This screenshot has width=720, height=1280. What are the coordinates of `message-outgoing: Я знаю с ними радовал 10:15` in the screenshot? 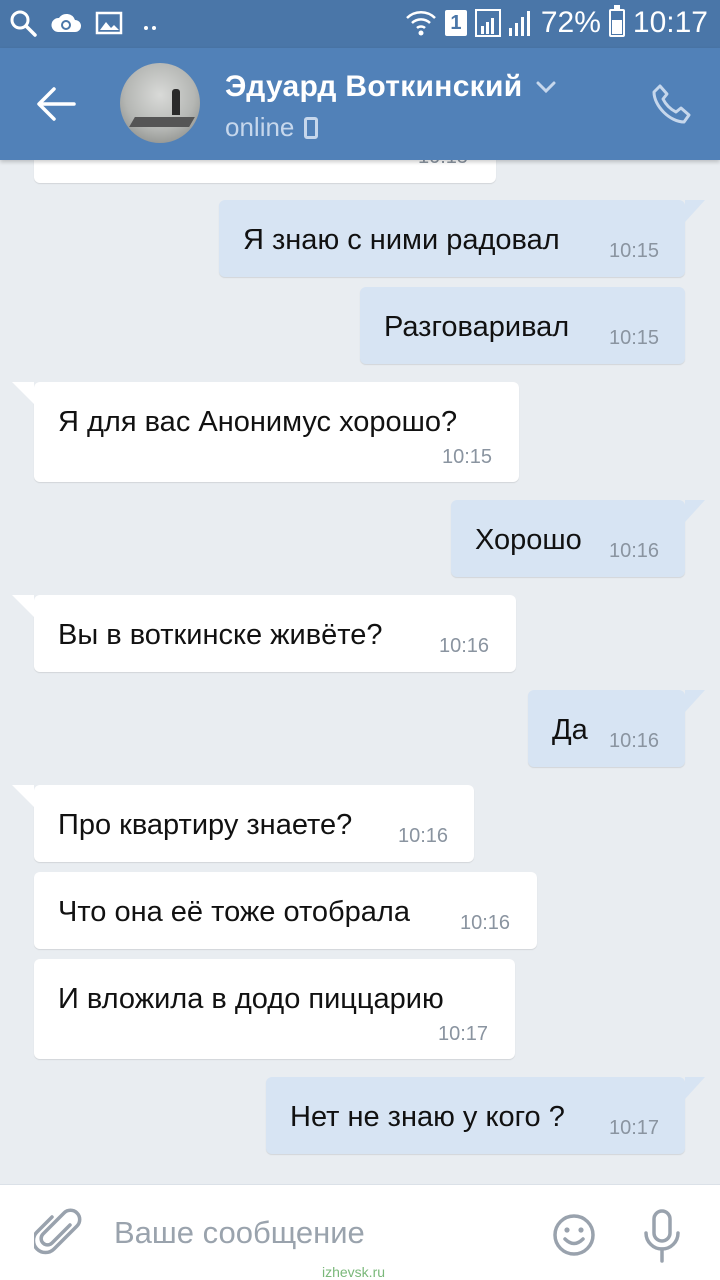 It's located at (462, 238).